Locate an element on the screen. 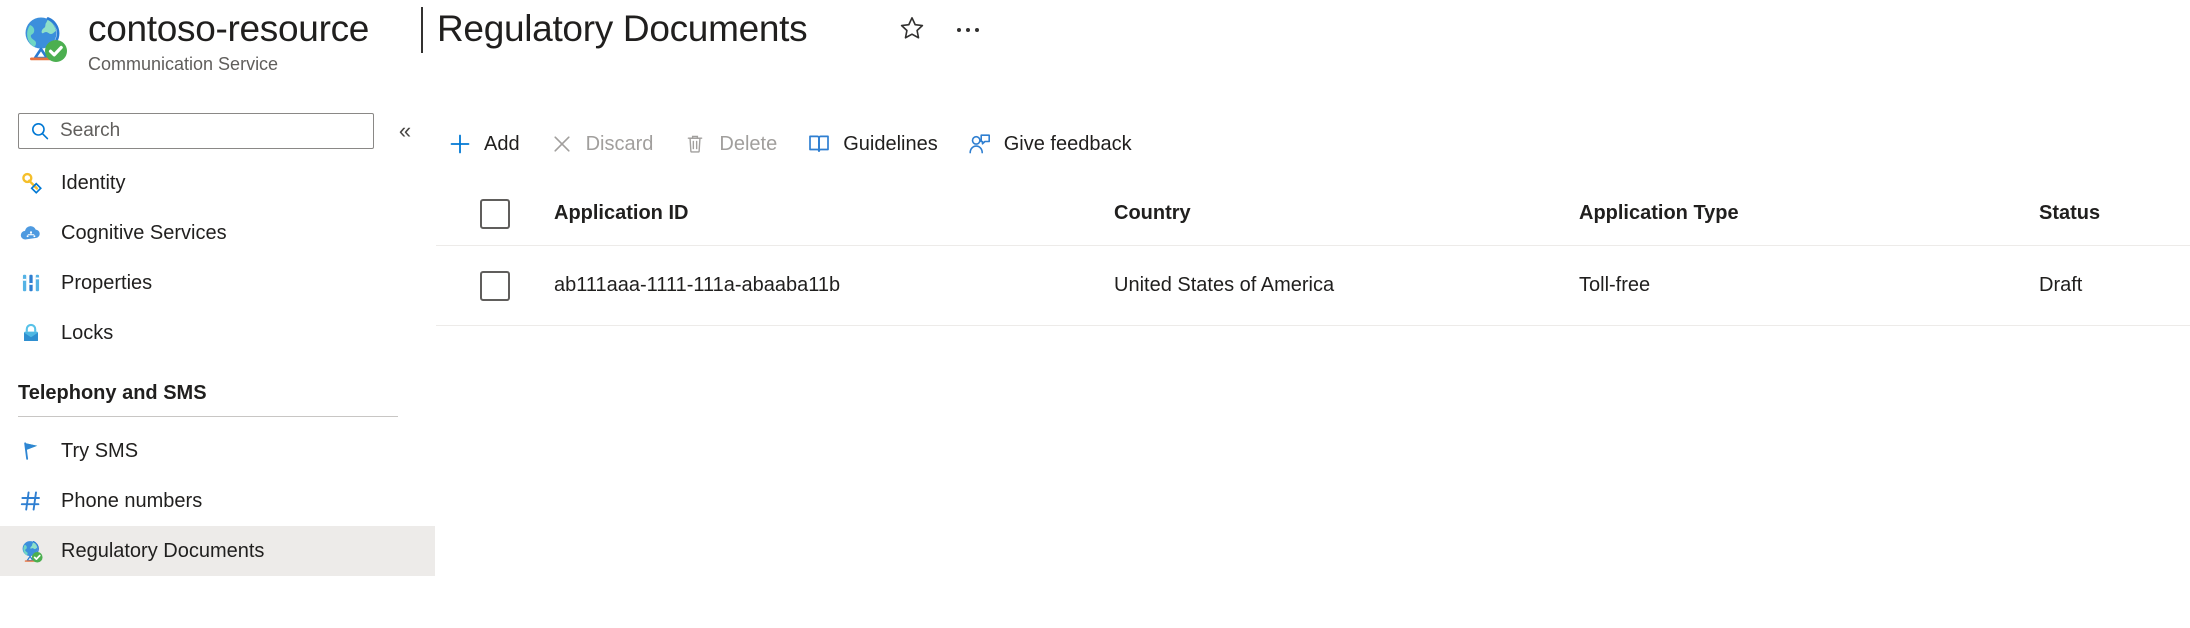 The image size is (2190, 628). cloud-ai-icon is located at coordinates (31, 233).